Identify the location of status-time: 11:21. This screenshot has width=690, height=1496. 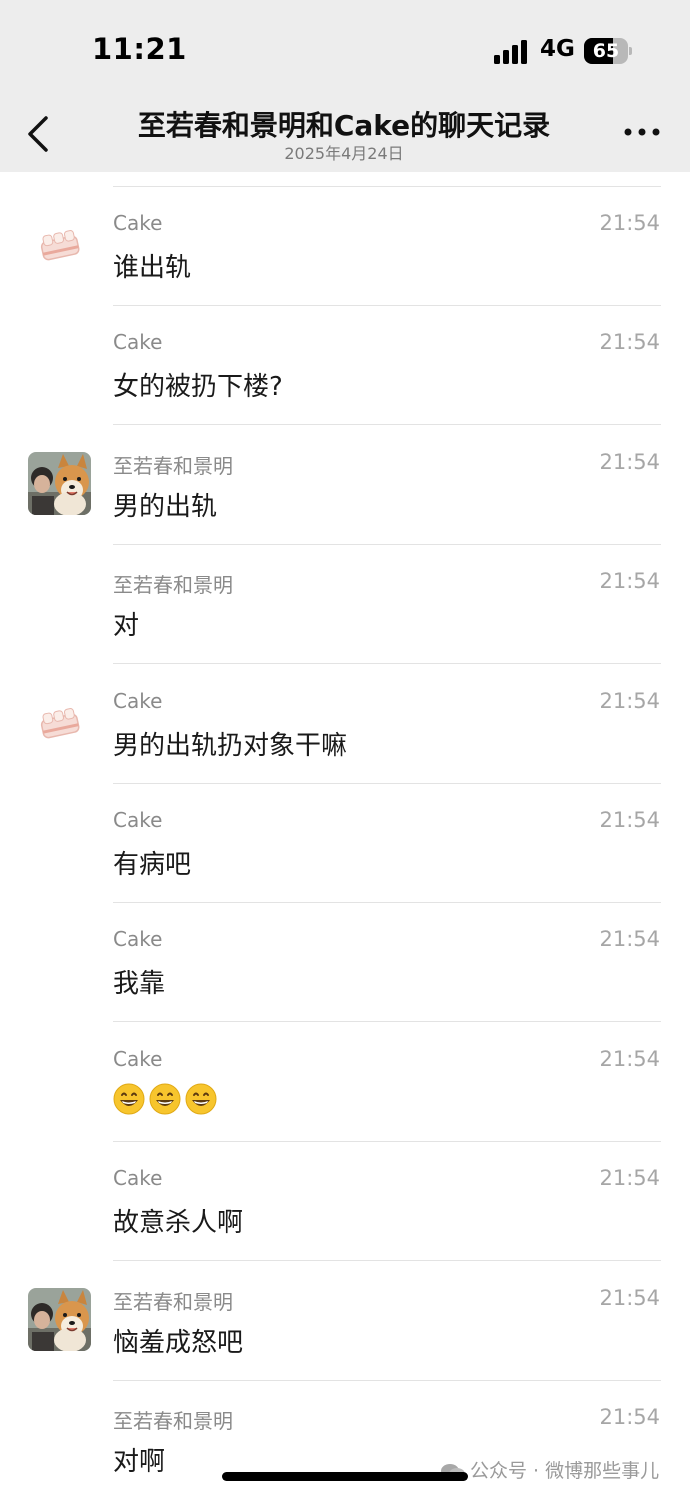
(139, 49).